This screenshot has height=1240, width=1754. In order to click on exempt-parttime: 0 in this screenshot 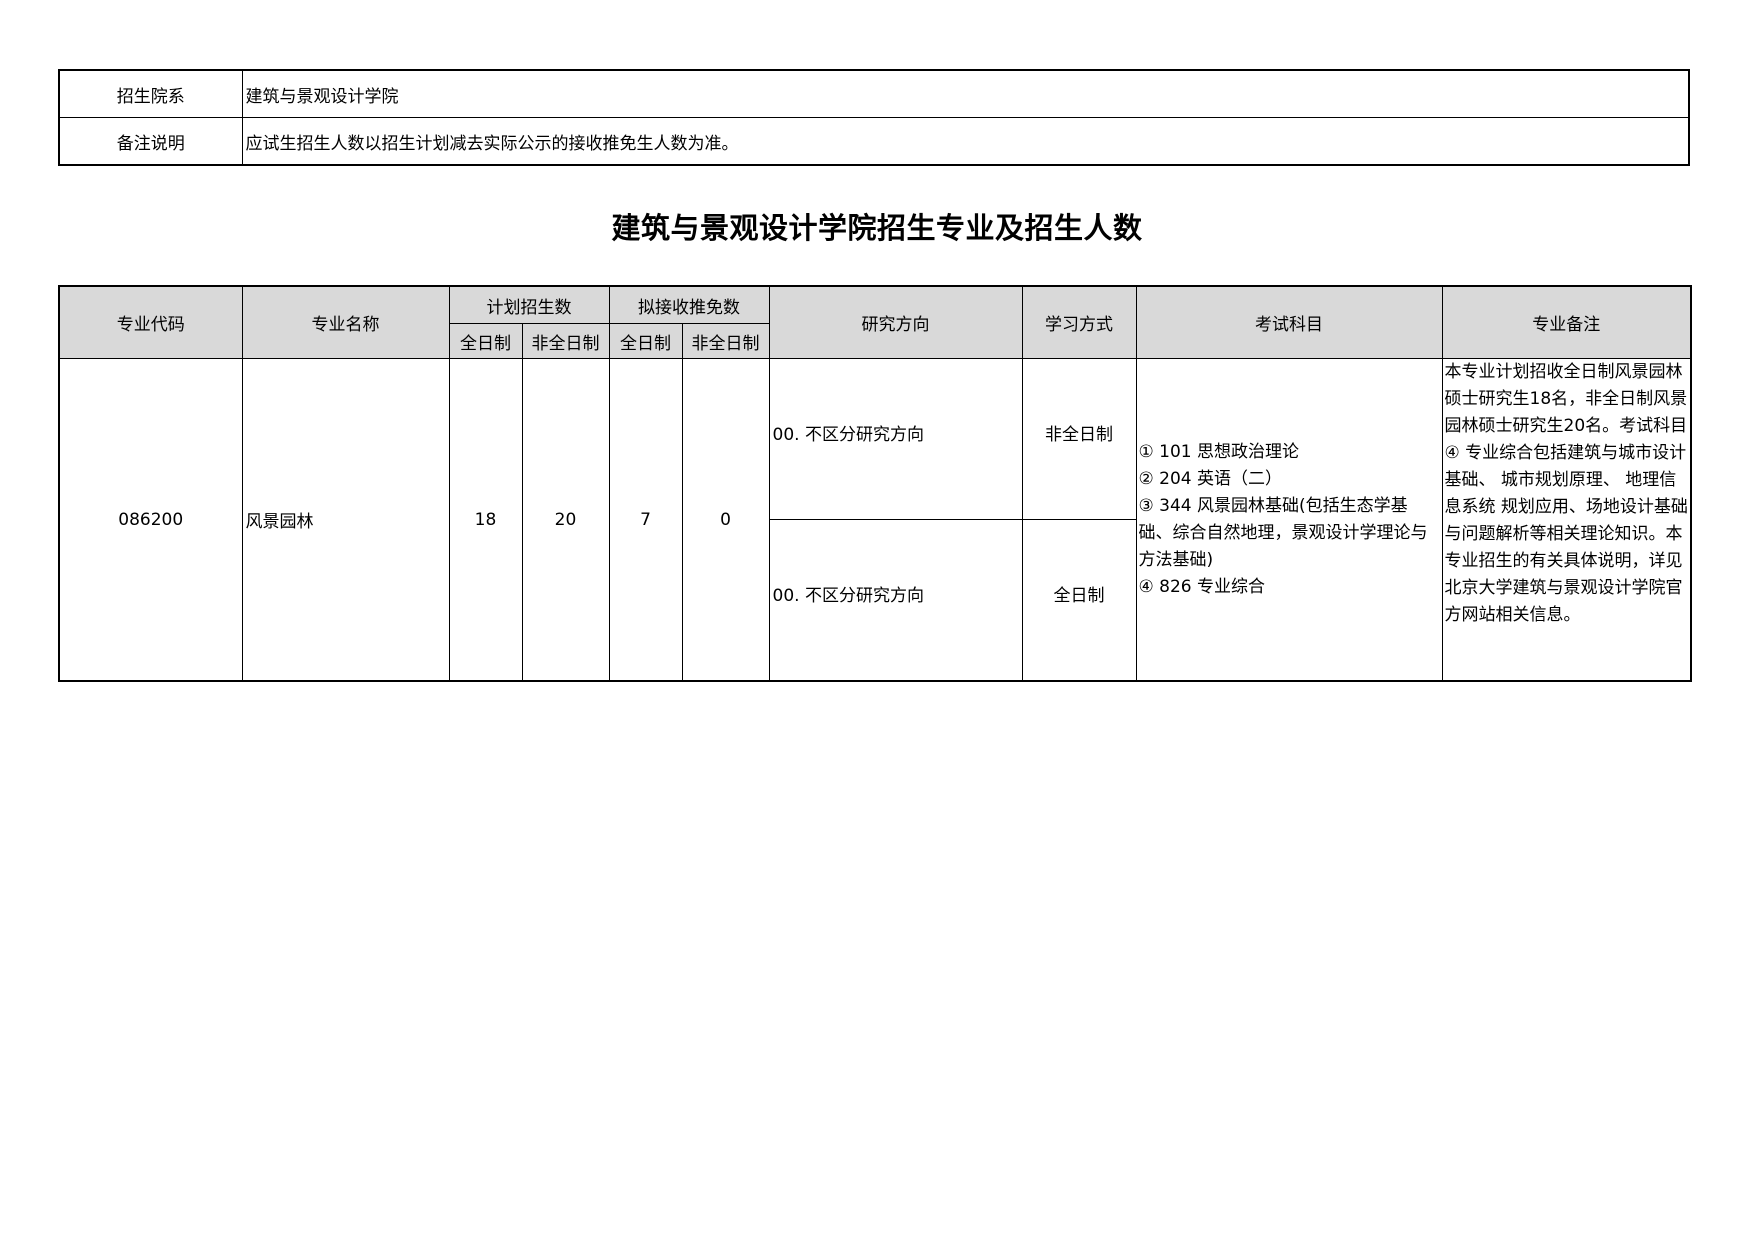, I will do `click(725, 520)`.